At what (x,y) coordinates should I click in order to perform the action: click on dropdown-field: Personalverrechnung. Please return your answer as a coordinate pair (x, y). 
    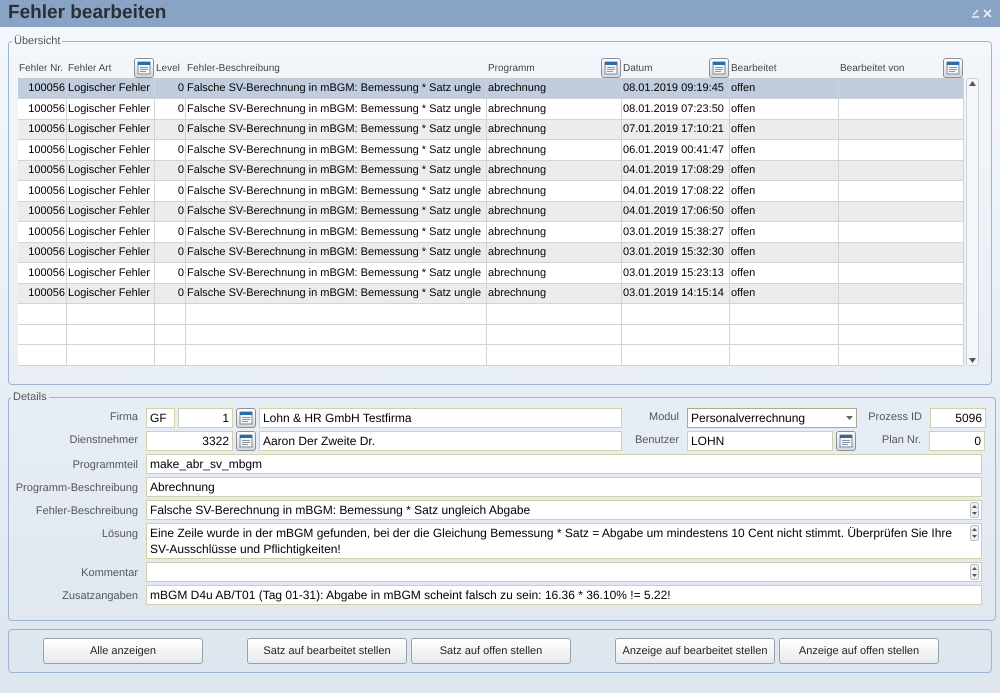
    Looking at the image, I should click on (772, 418).